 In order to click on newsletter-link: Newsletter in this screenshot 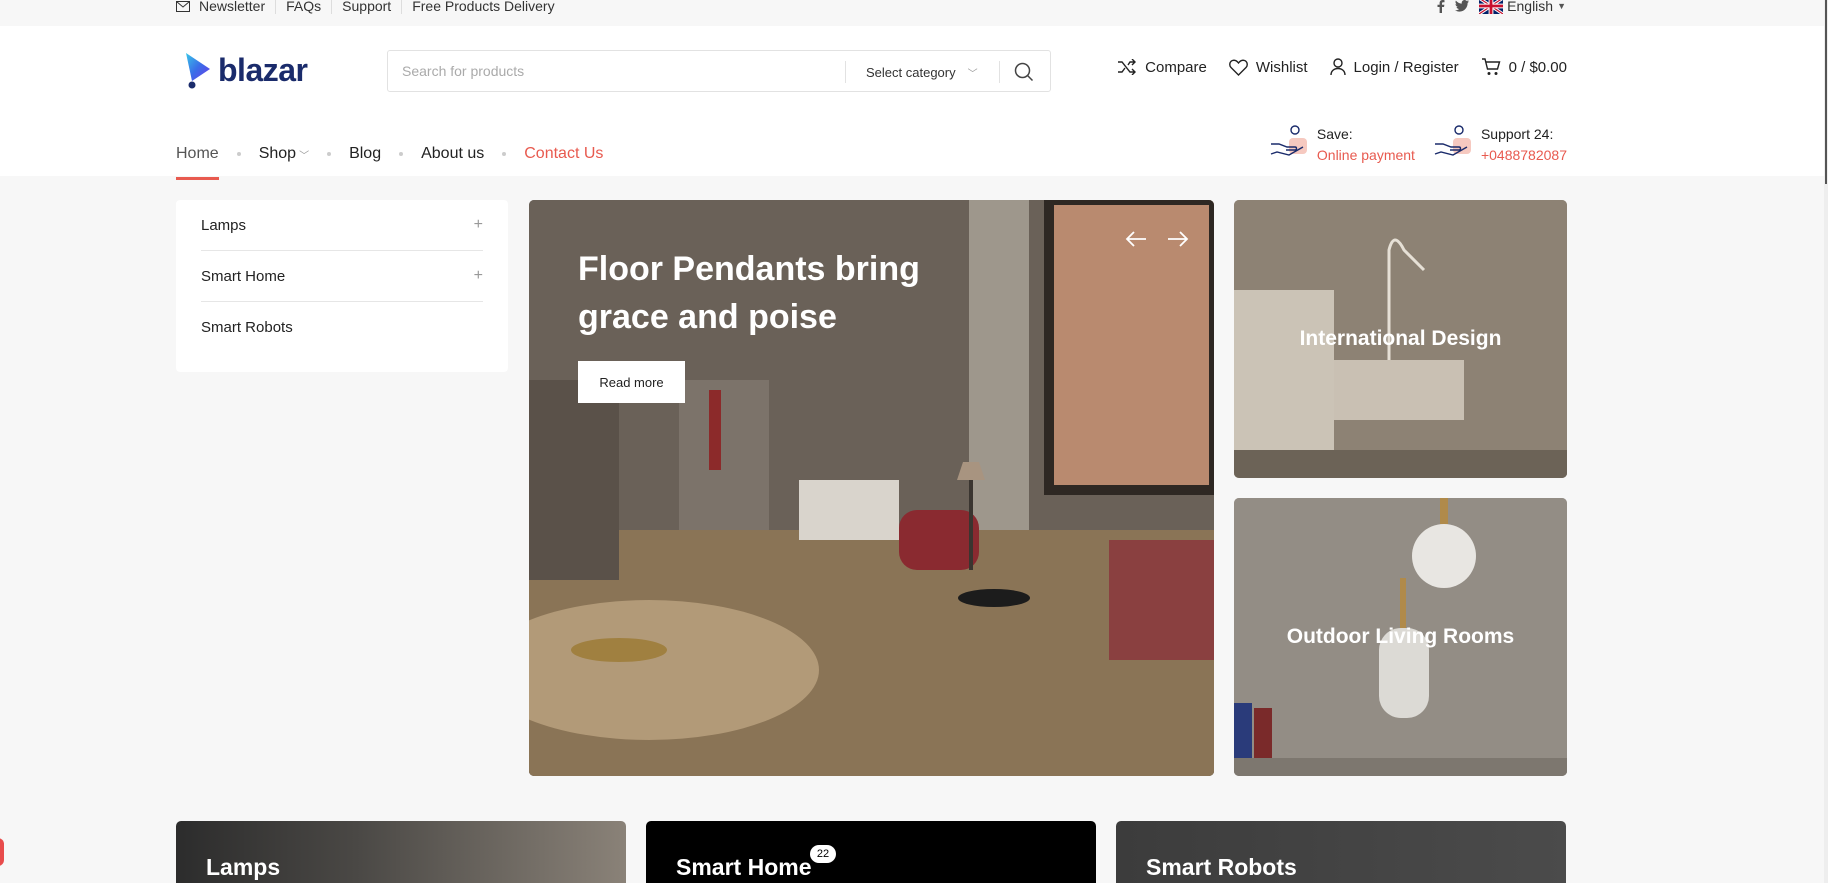, I will do `click(220, 7)`.